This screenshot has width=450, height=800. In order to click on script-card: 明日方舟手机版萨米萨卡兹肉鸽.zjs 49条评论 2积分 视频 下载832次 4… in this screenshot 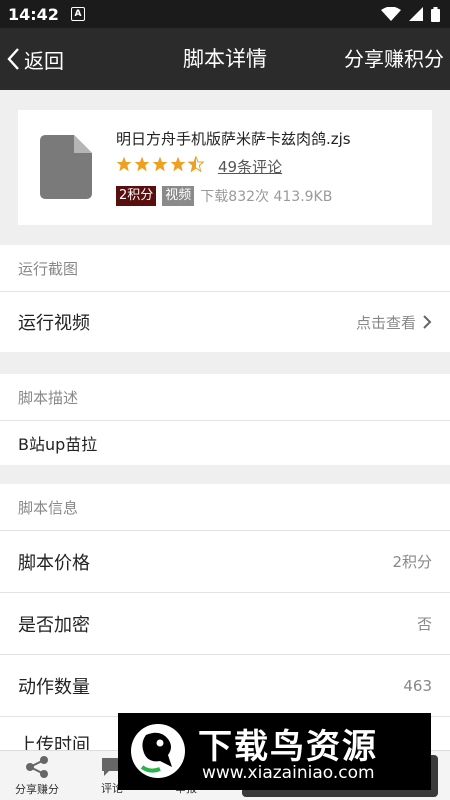, I will do `click(225, 167)`.